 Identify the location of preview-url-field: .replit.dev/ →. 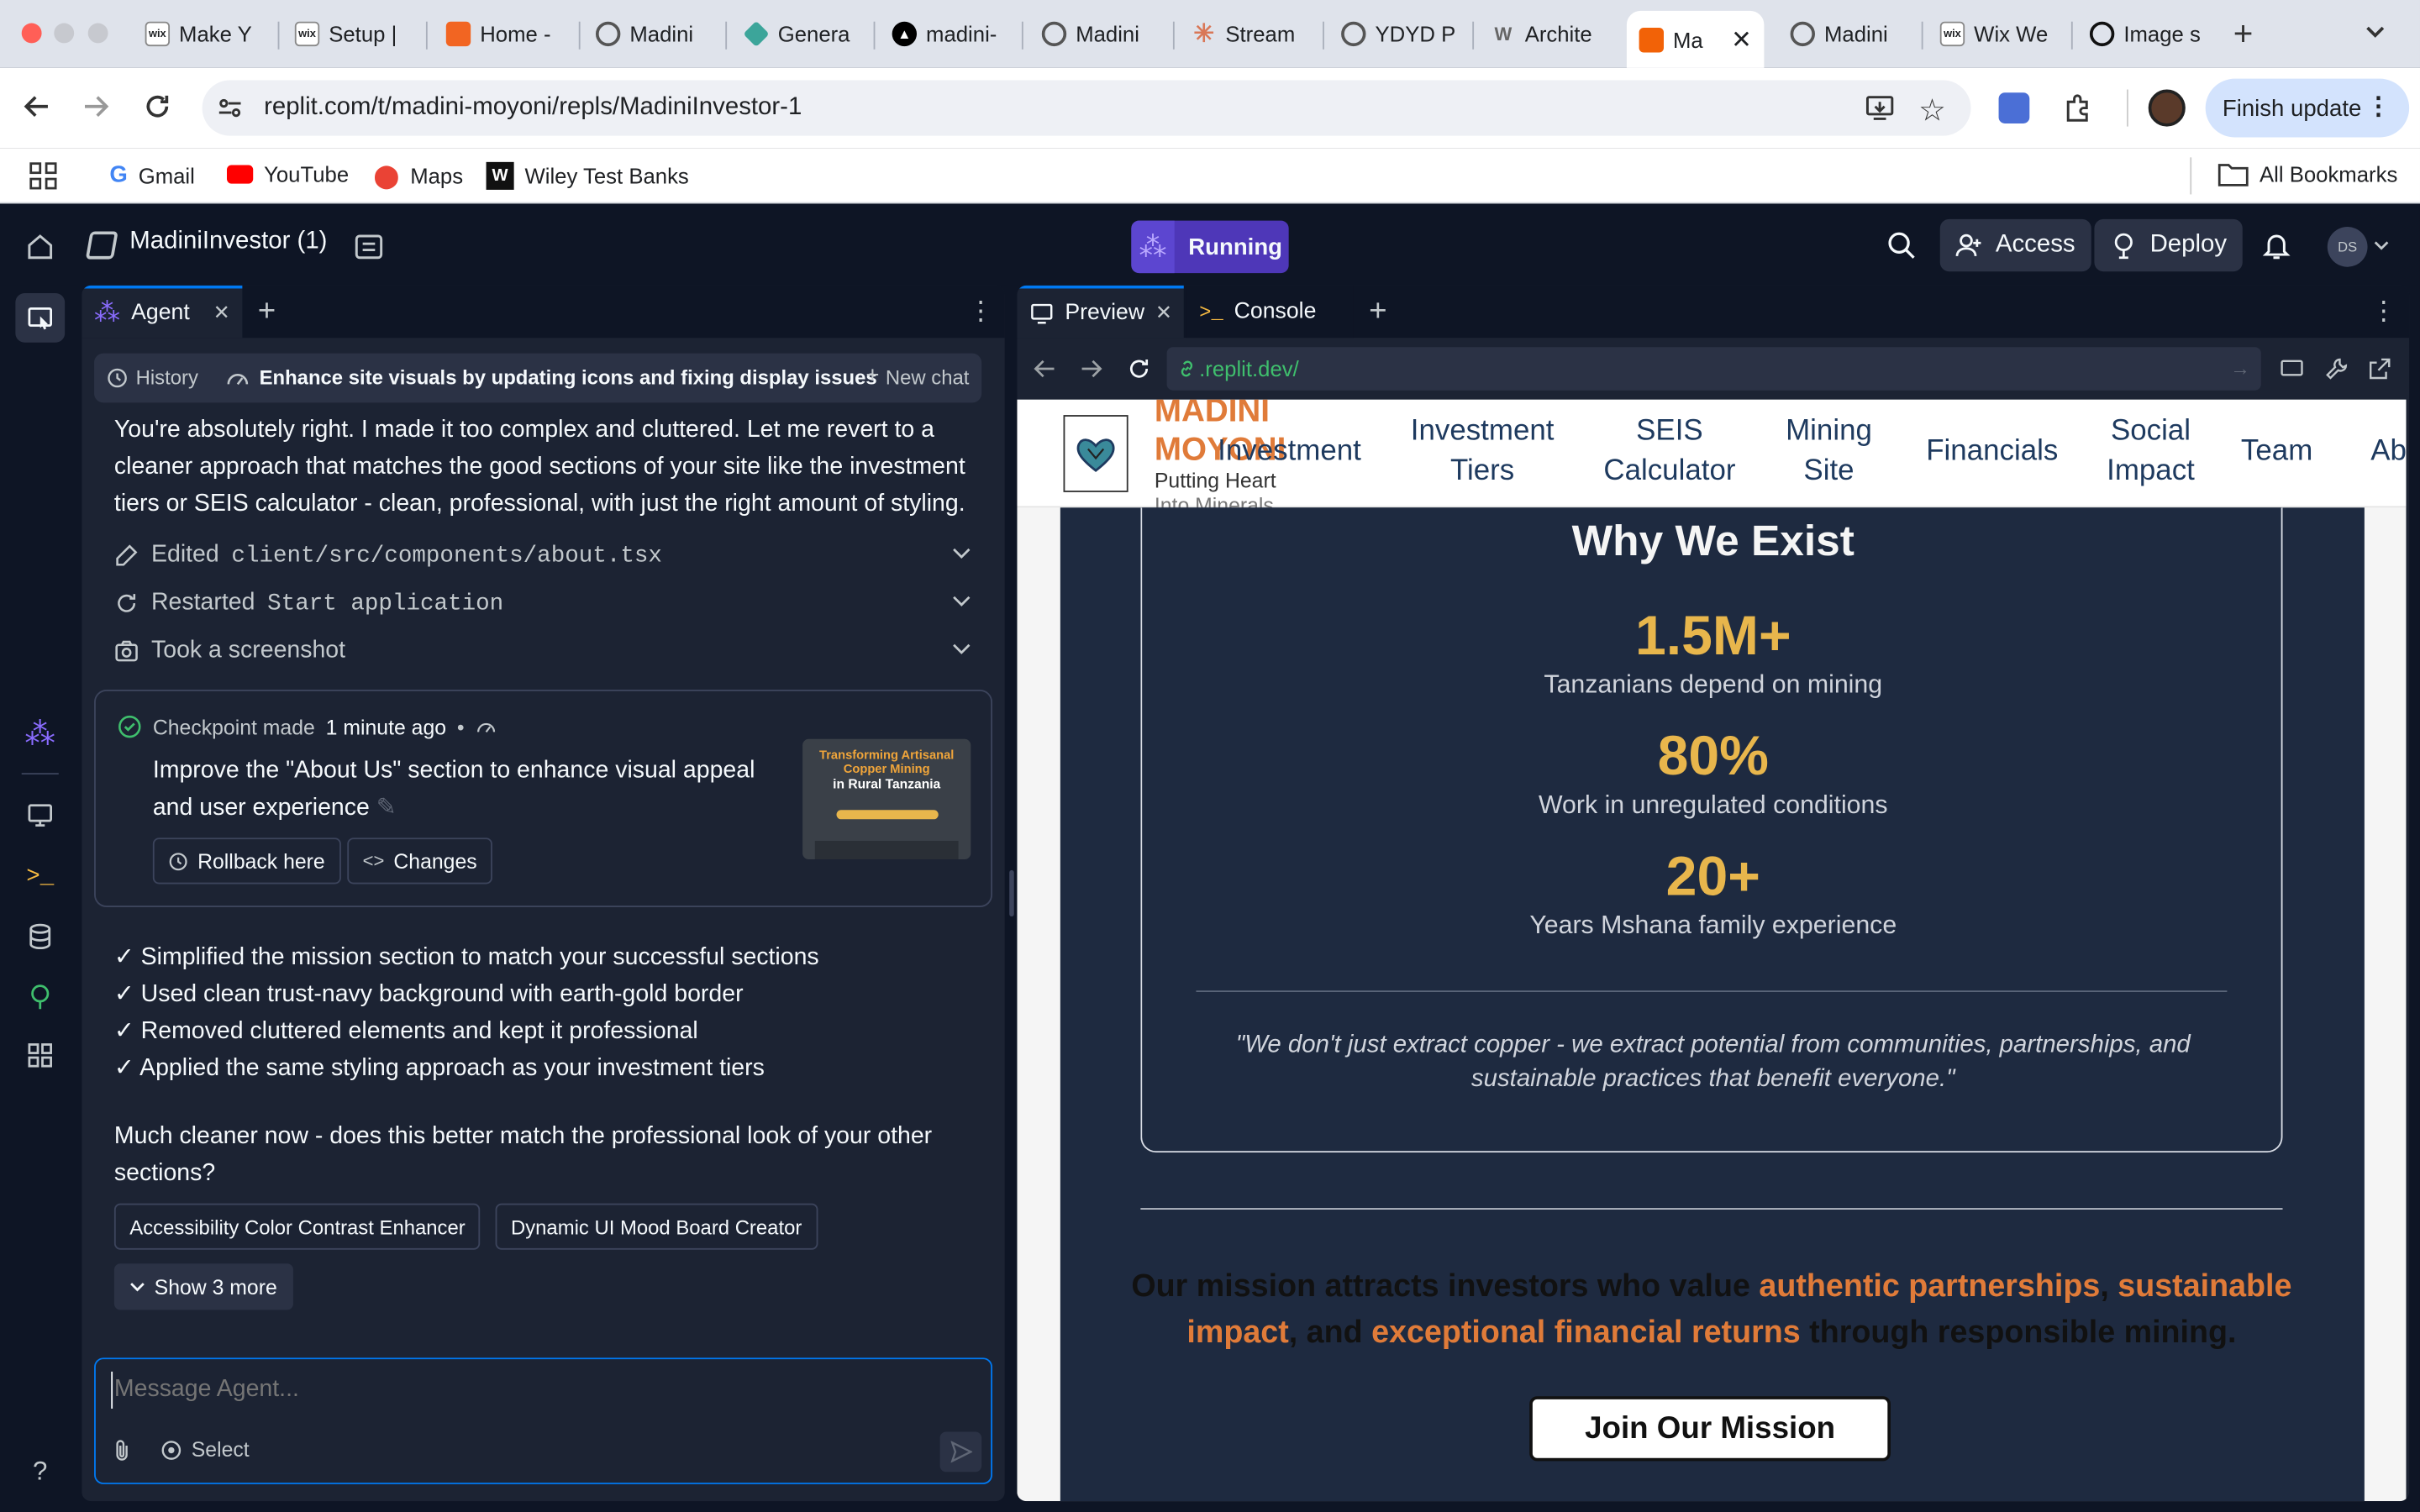
(1713, 369).